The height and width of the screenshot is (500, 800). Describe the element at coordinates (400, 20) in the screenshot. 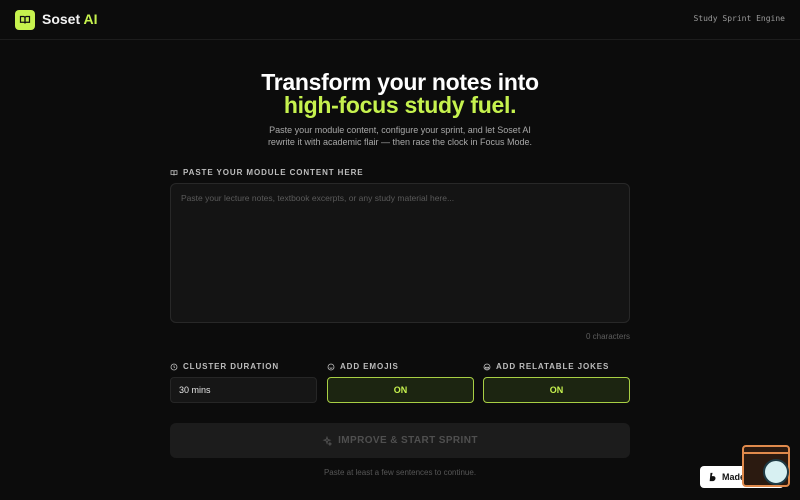

I see `top-bar: Soset AI Study Sprint Engine` at that location.